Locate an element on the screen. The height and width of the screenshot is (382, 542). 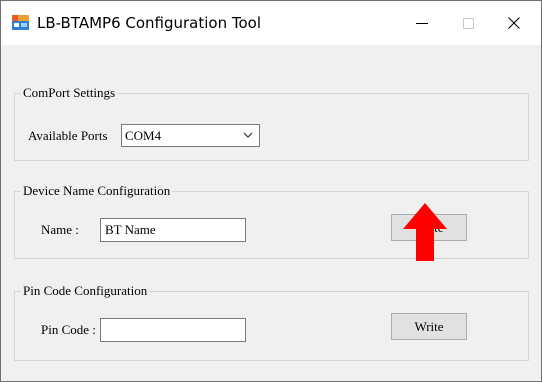
app-icon is located at coordinates (20, 22).